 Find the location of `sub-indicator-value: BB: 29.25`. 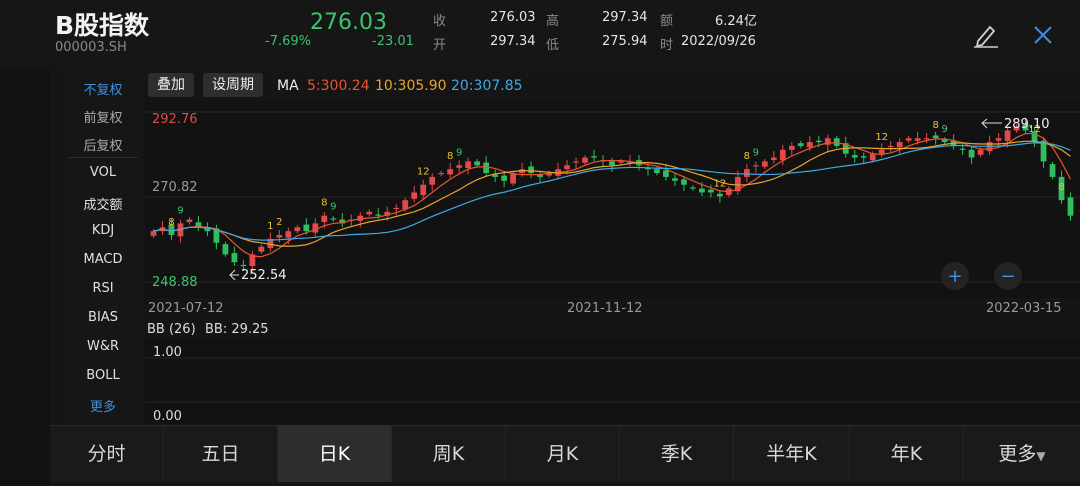

sub-indicator-value: BB: 29.25 is located at coordinates (237, 329).